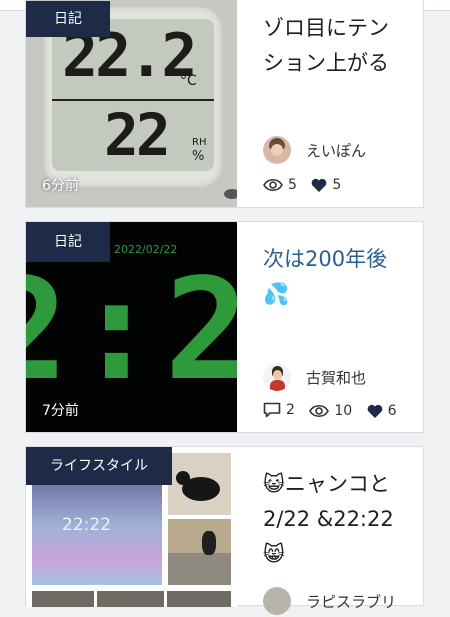 The height and width of the screenshot is (617, 450). What do you see at coordinates (341, 277) in the screenshot?
I see `article-title: 次は200年後 💦` at bounding box center [341, 277].